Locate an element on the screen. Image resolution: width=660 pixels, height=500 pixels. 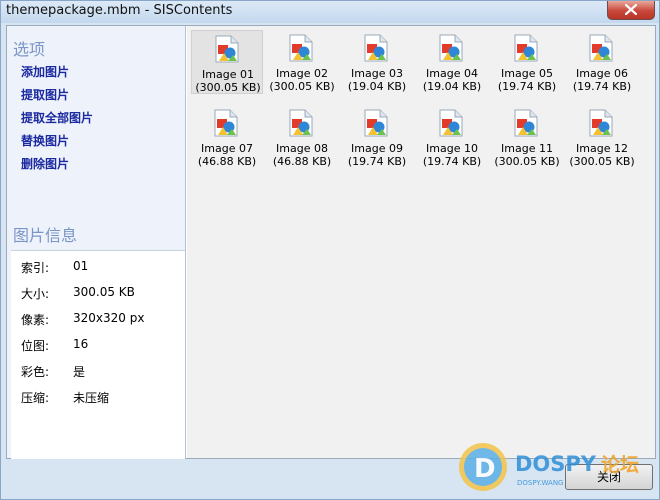
delete-image-link: 删除图片 is located at coordinates (57, 167).